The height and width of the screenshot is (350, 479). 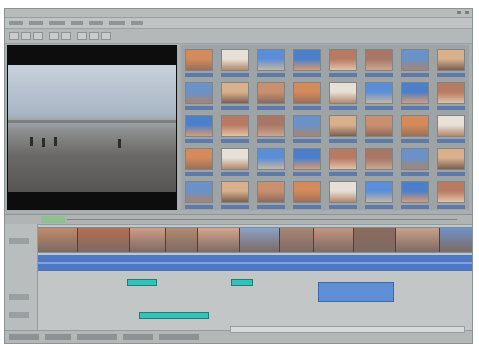 What do you see at coordinates (467, 12) in the screenshot?
I see `close-icon` at bounding box center [467, 12].